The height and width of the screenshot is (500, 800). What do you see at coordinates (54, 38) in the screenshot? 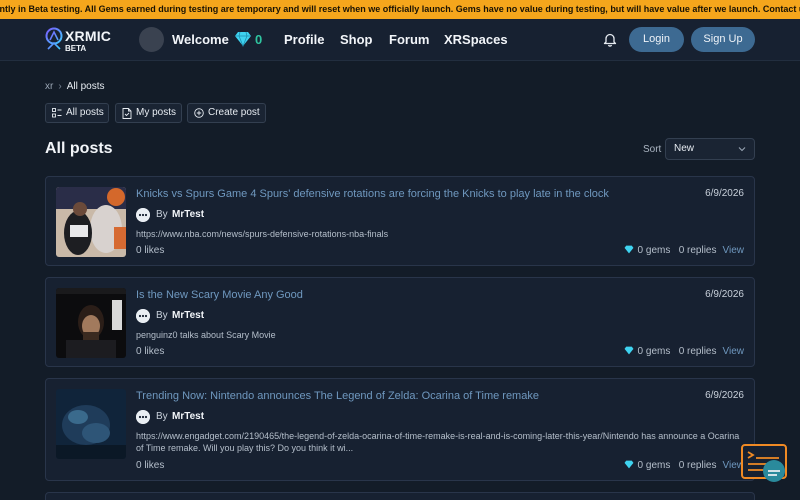
I see `logo-icon` at bounding box center [54, 38].